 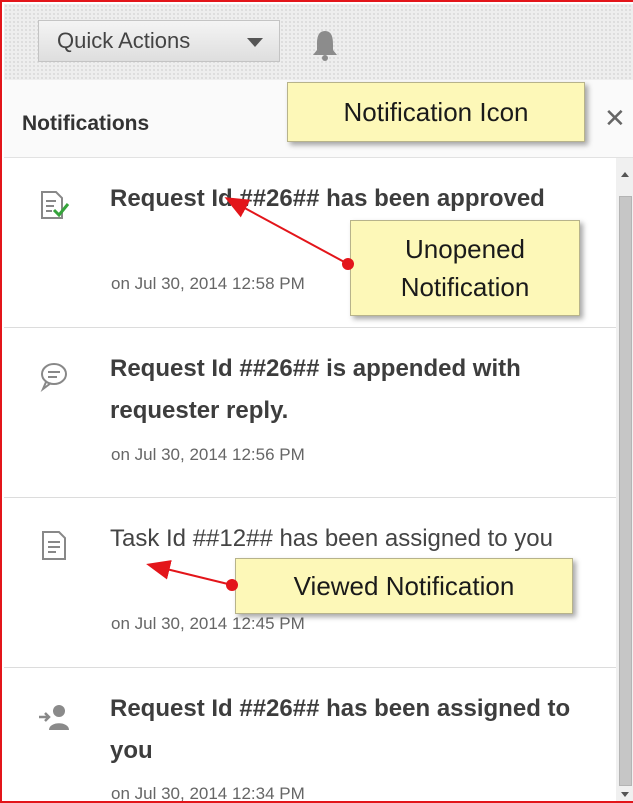 What do you see at coordinates (55, 205) in the screenshot?
I see `approved-document-icon` at bounding box center [55, 205].